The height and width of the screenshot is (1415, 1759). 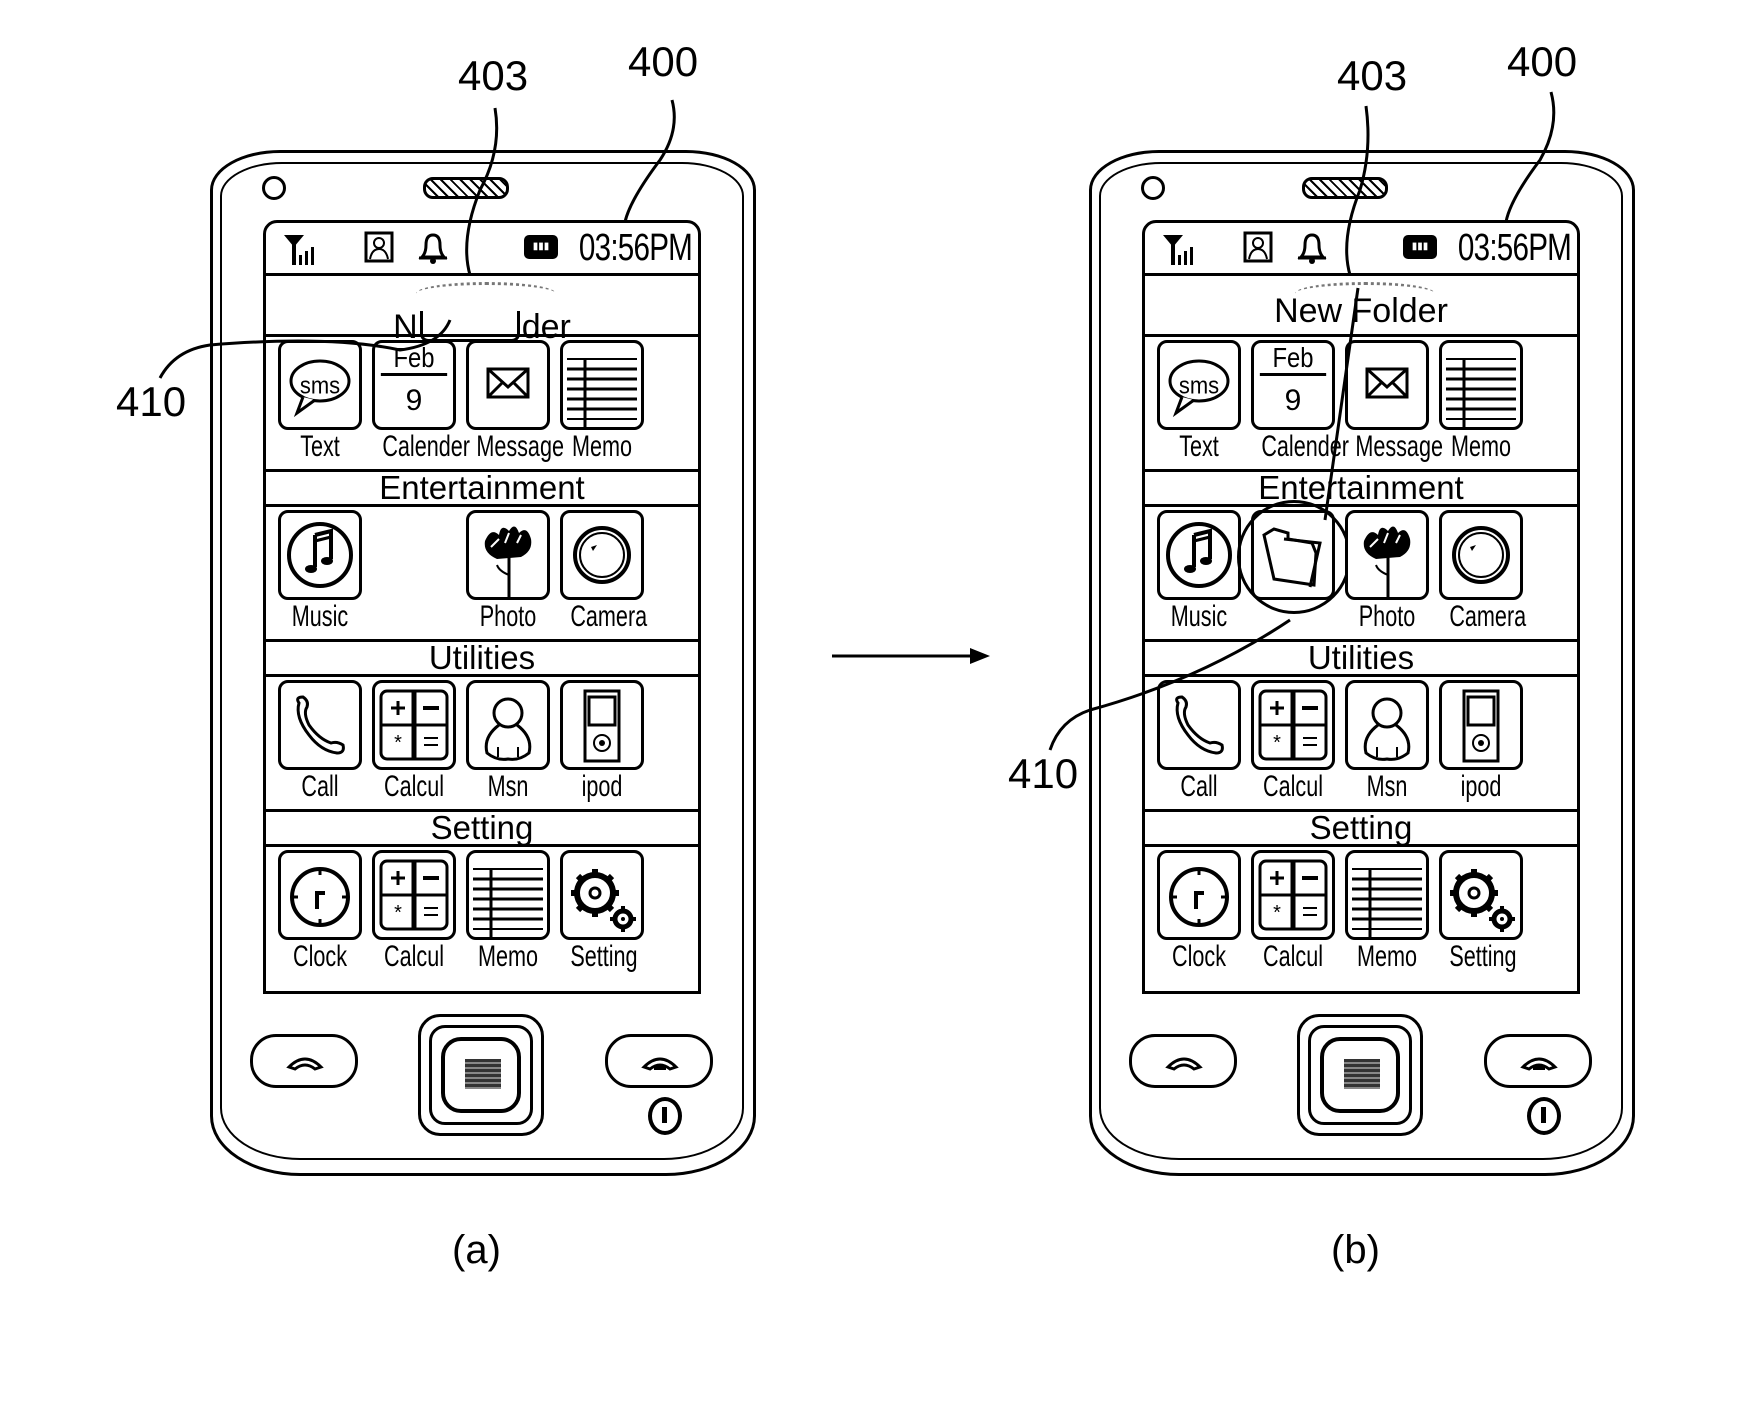 I want to click on contact-icon, so click(x=379, y=247).